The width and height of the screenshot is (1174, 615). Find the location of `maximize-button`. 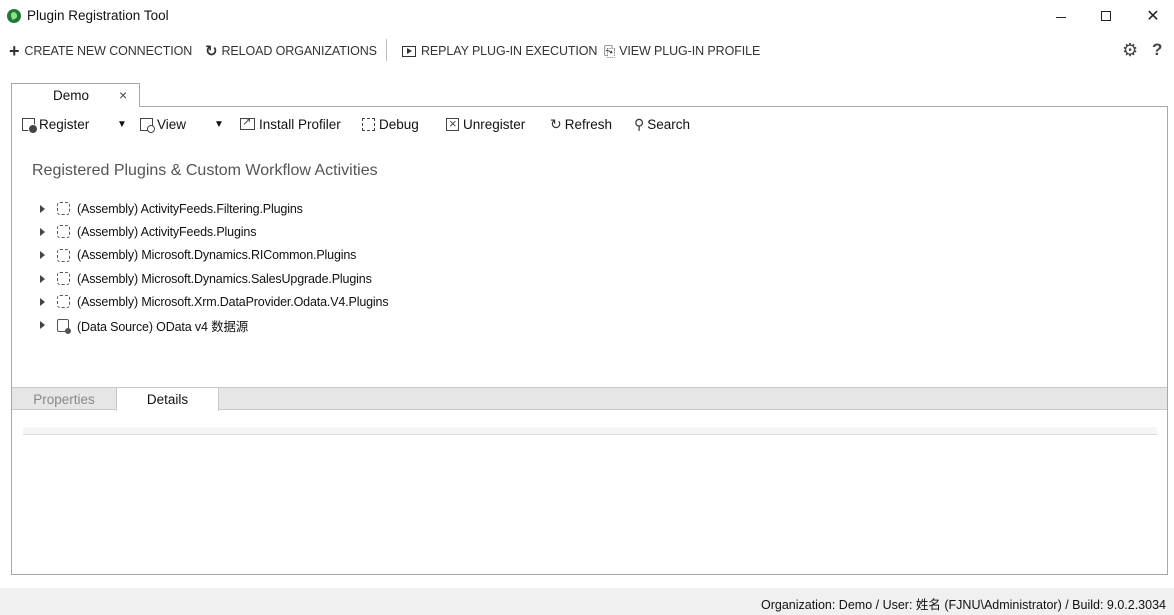

maximize-button is located at coordinates (1106, 16).